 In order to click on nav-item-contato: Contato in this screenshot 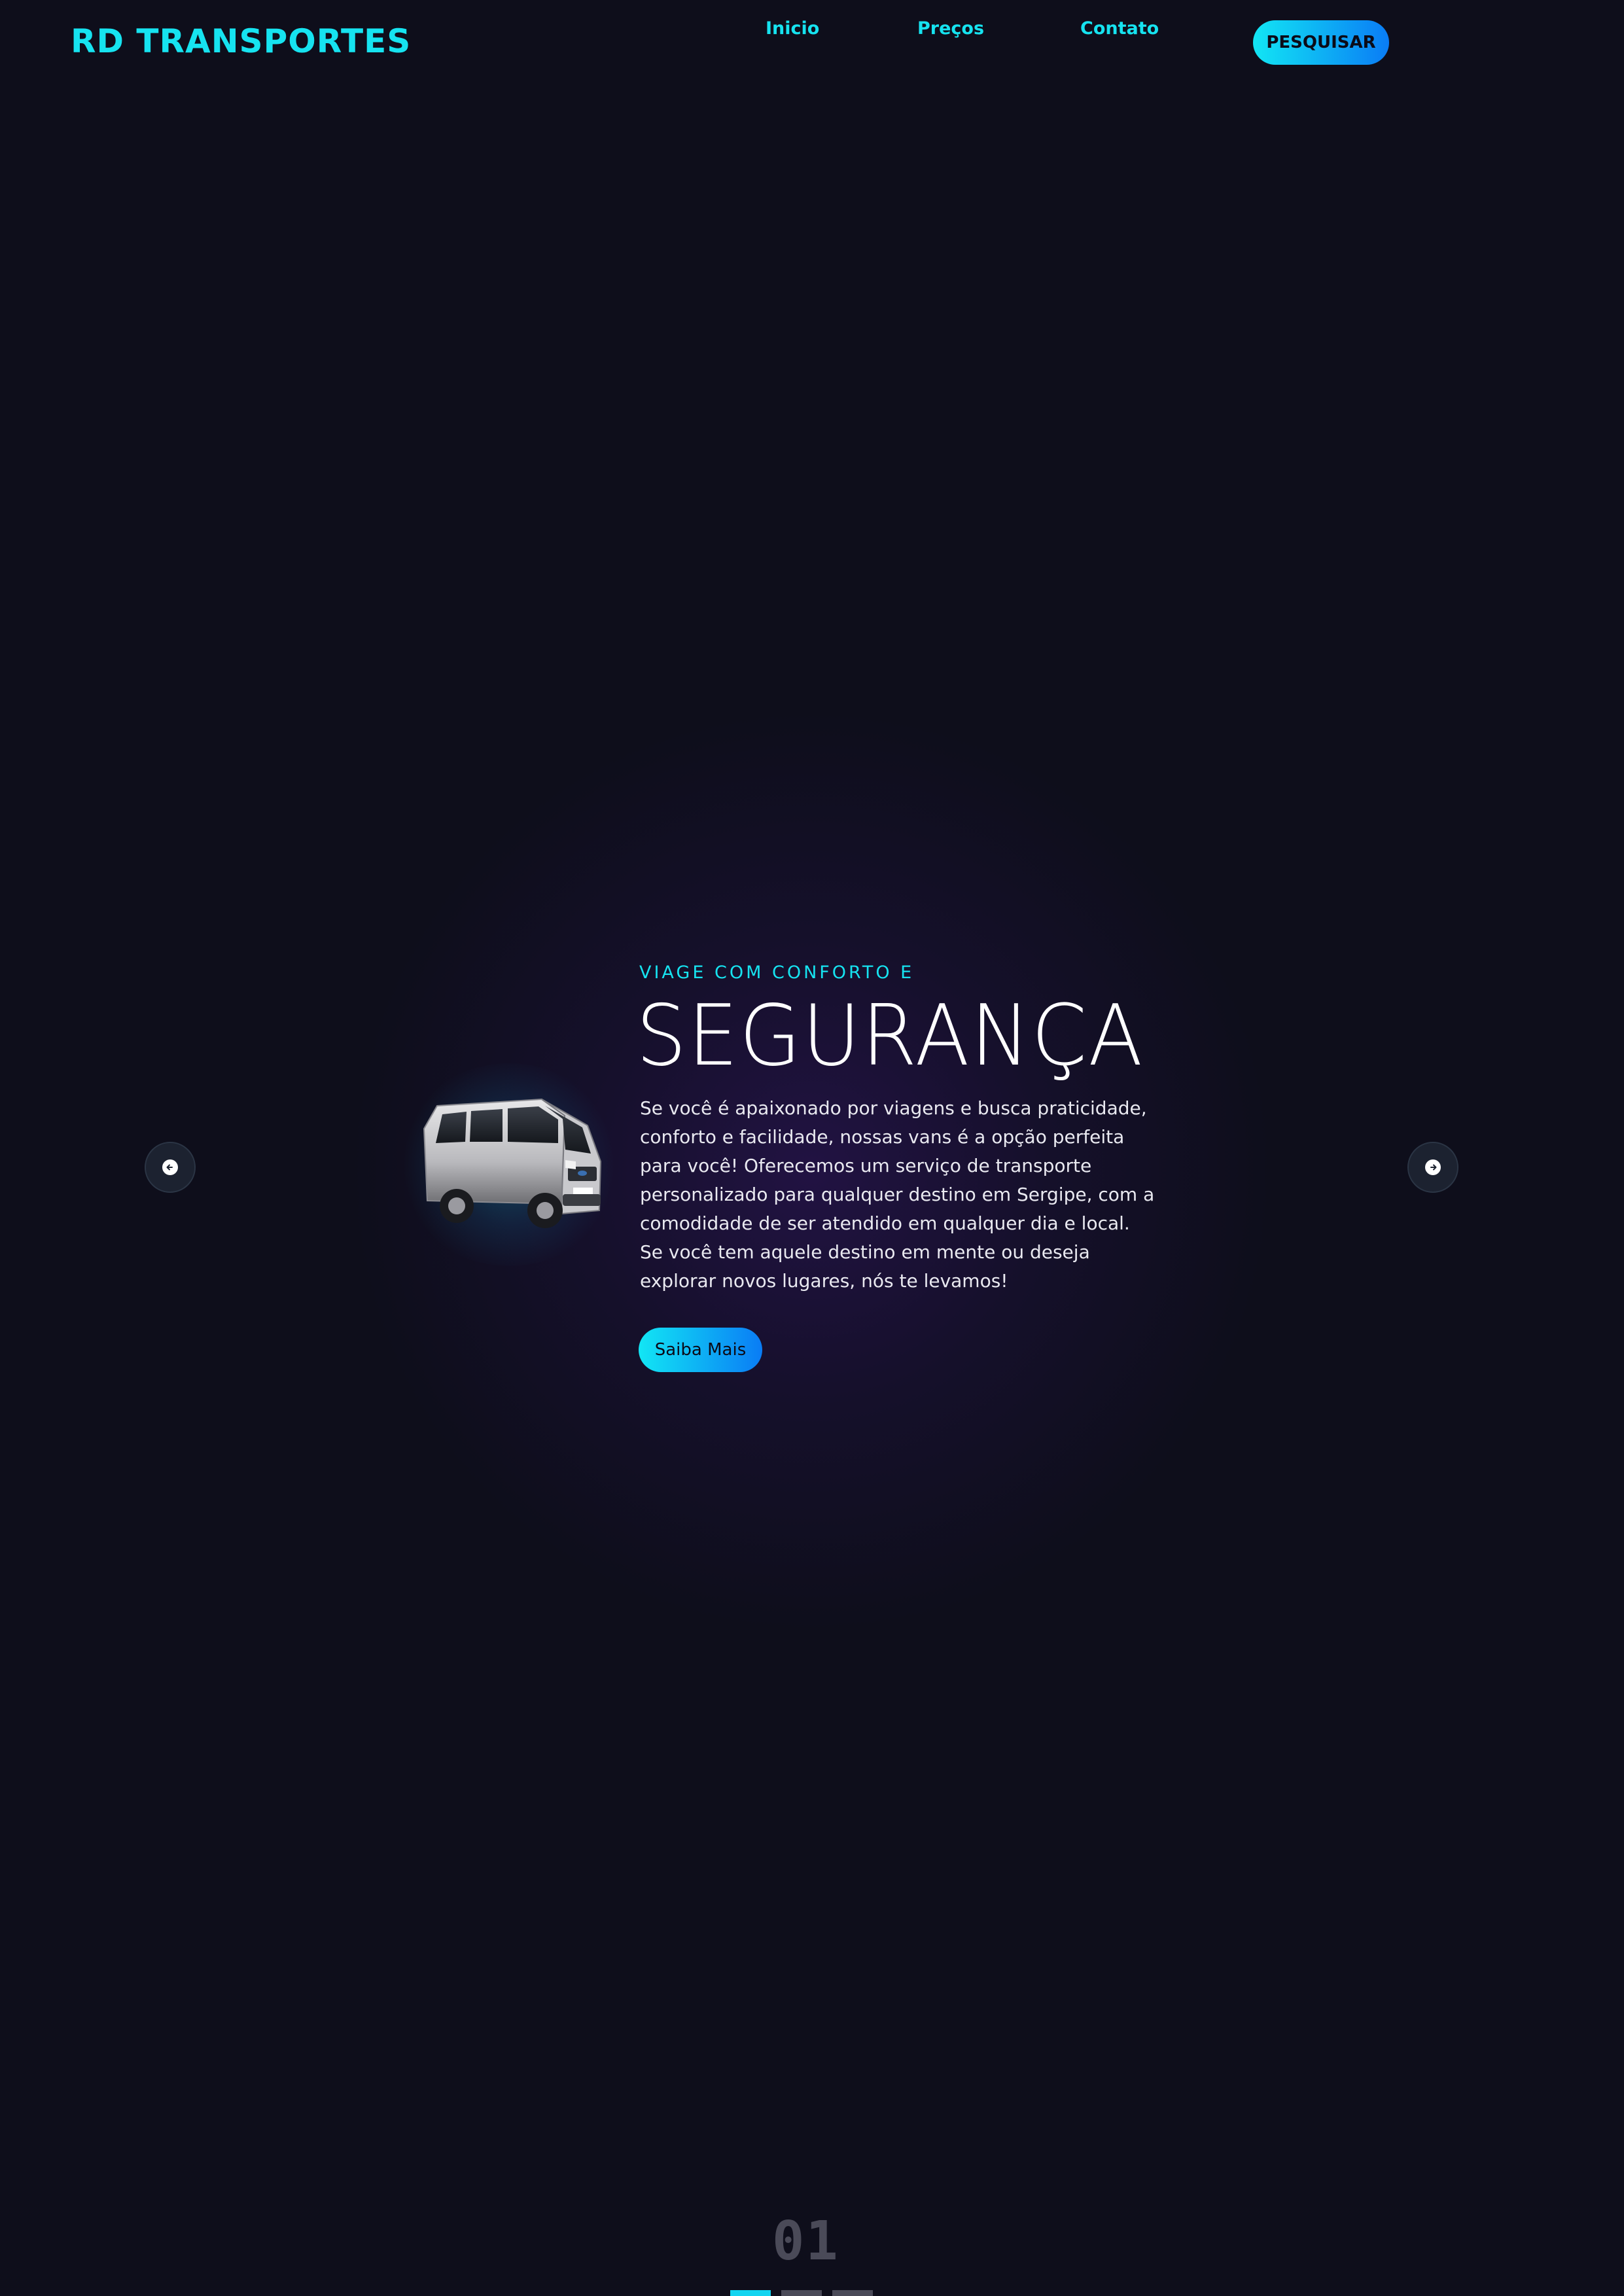, I will do `click(1119, 28)`.